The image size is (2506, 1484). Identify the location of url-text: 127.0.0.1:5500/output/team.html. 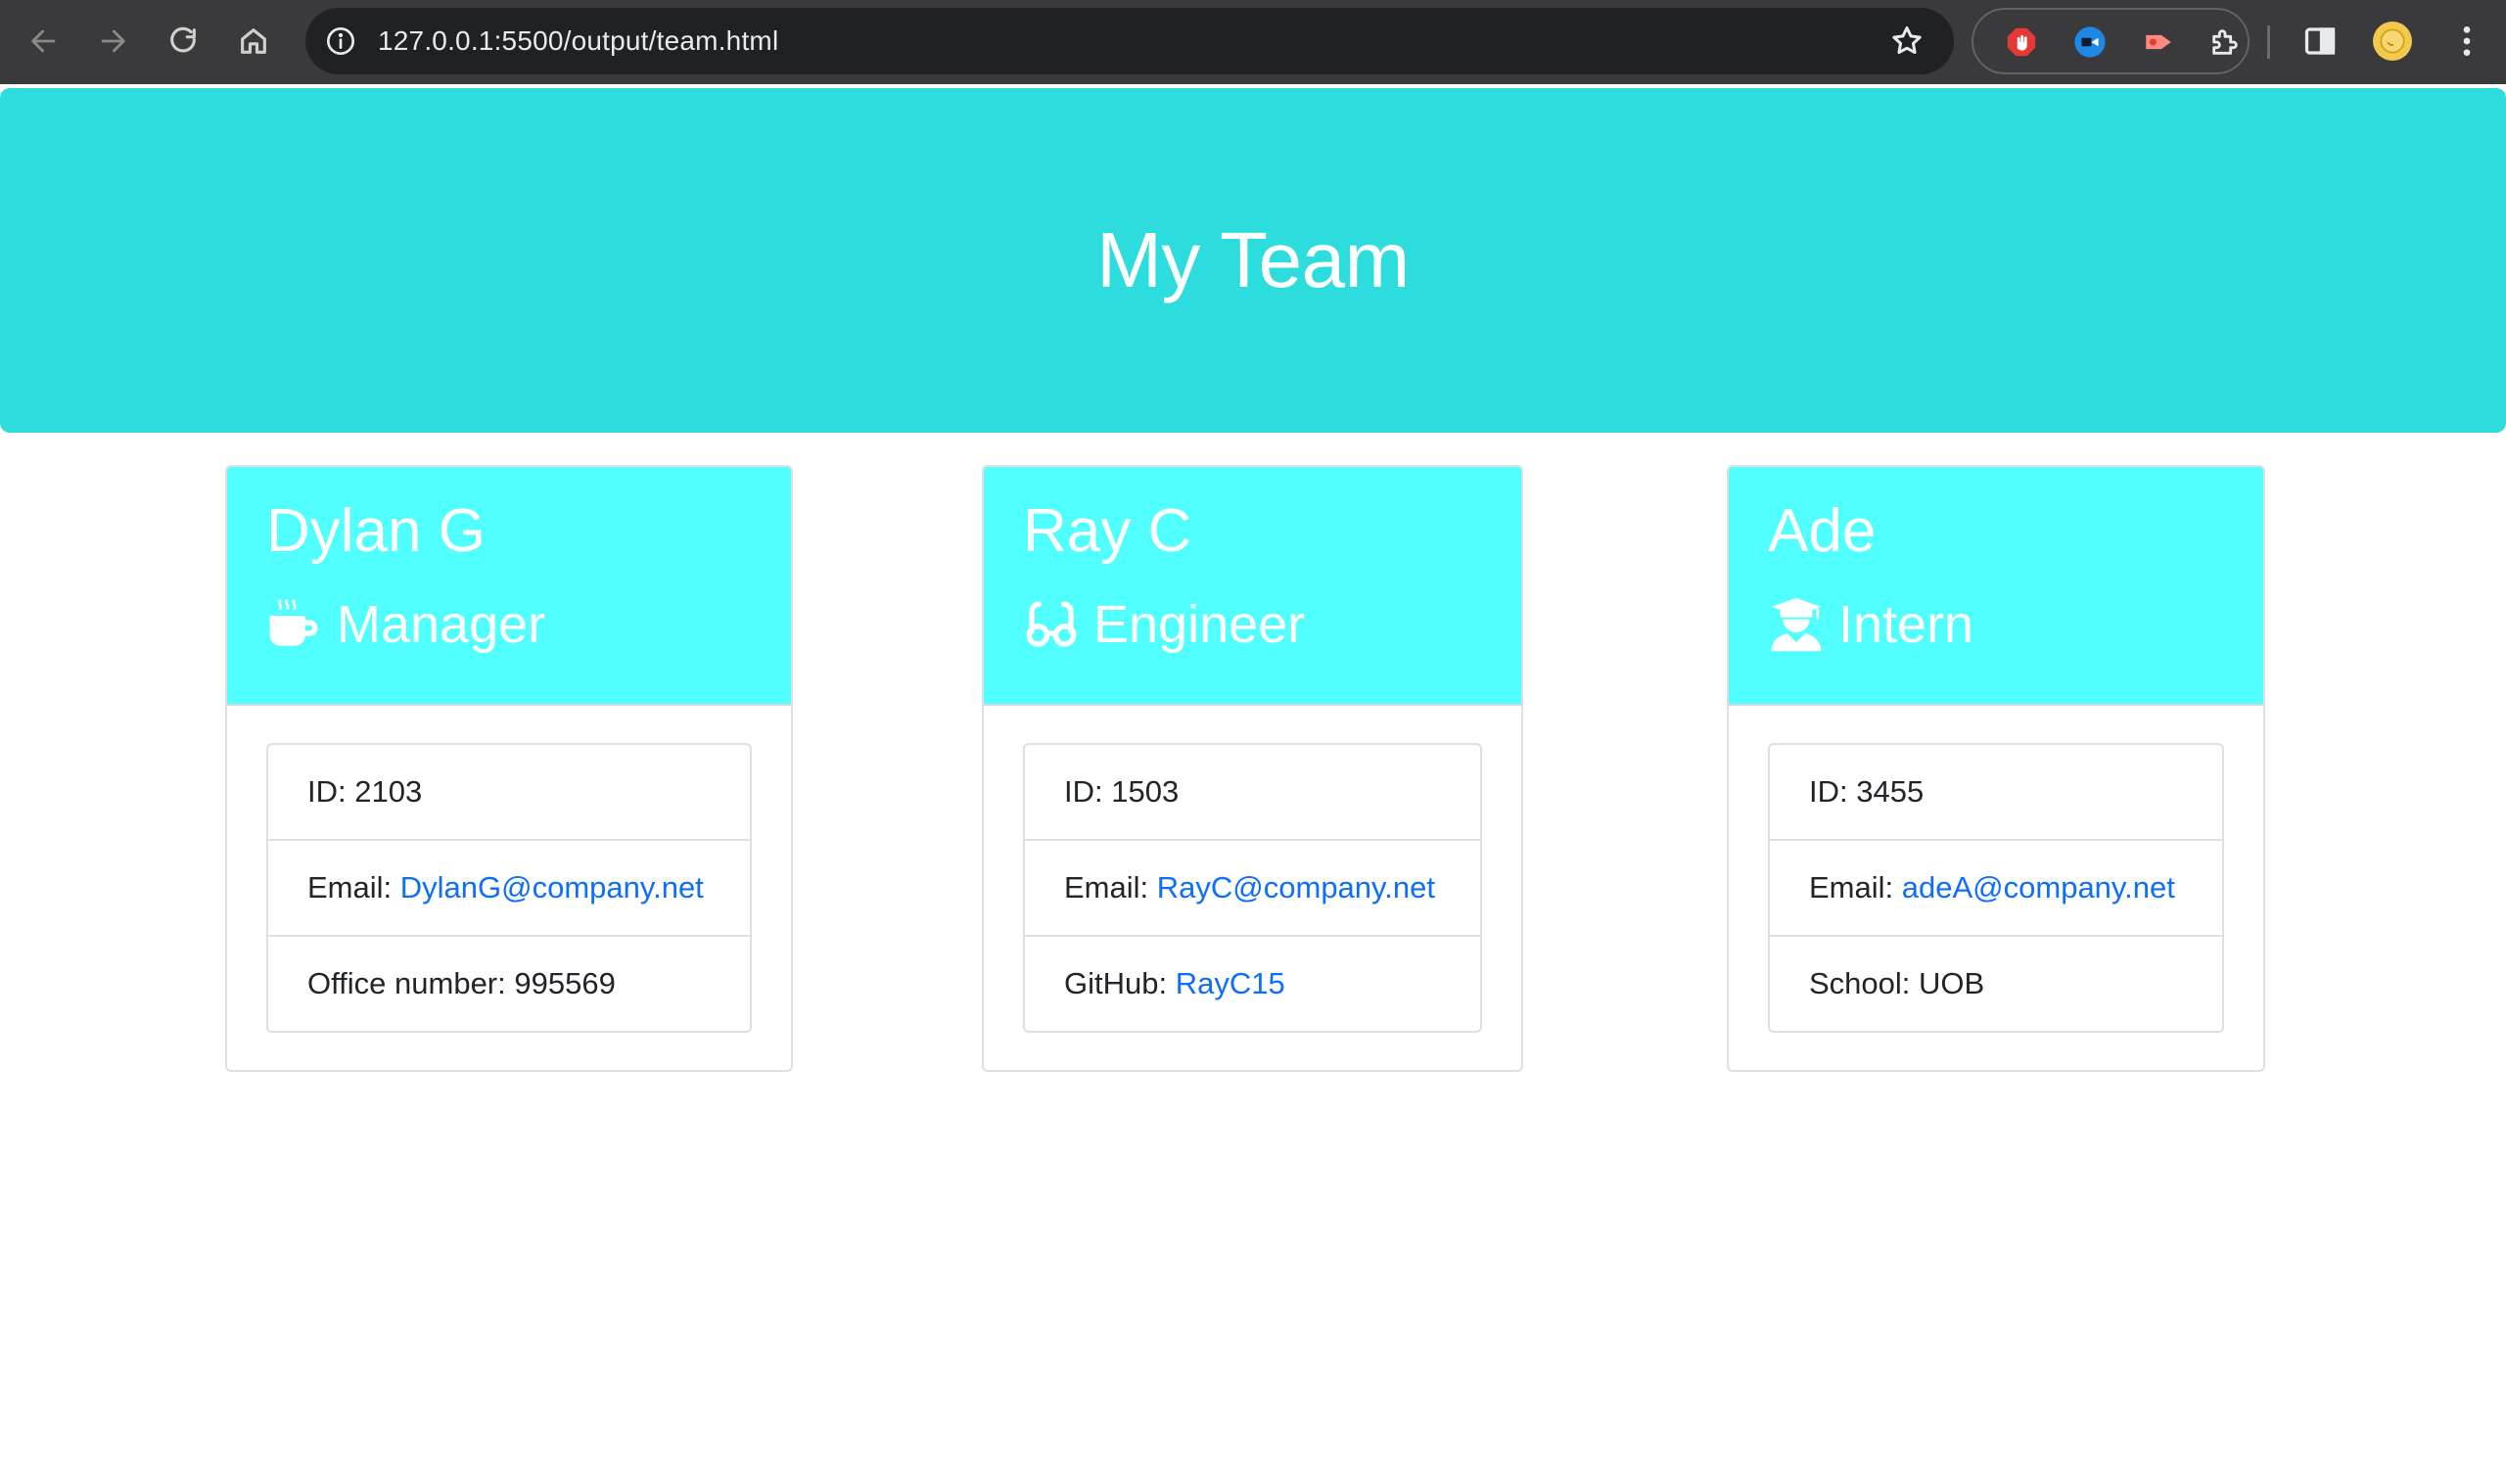
(578, 40).